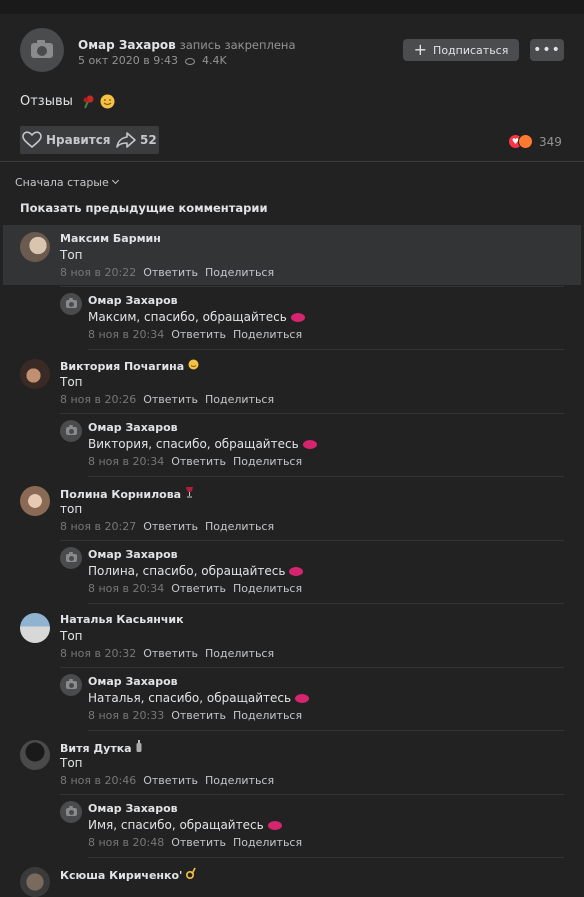 This screenshot has width=584, height=897. I want to click on pinned-note: запись закреплена, so click(237, 45).